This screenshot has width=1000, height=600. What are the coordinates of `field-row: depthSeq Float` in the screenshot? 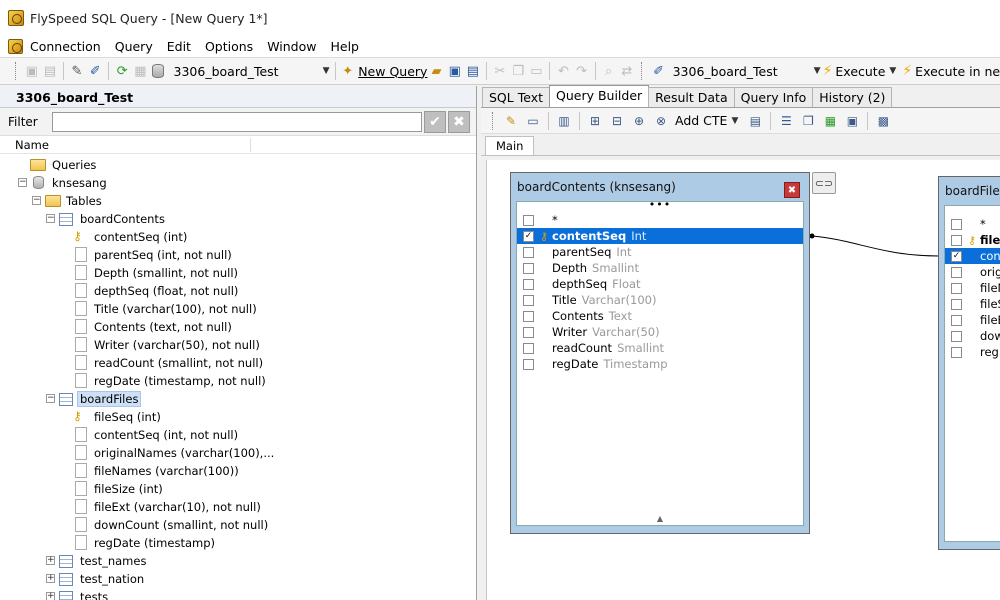 It's located at (660, 284).